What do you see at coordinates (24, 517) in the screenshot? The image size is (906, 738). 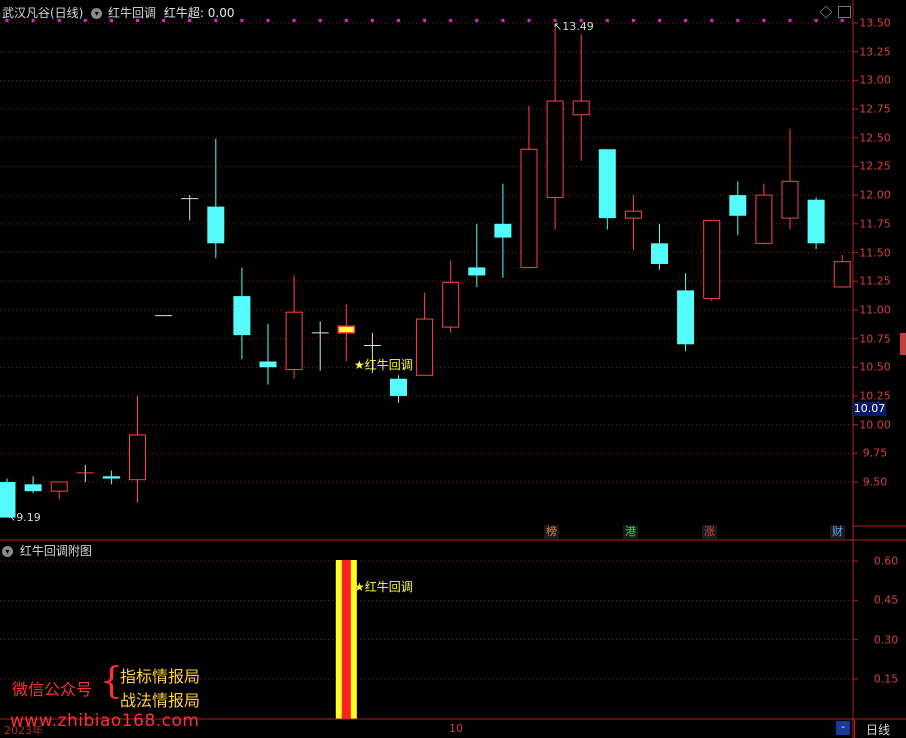 I see `low-annotation: ↖9.19` at bounding box center [24, 517].